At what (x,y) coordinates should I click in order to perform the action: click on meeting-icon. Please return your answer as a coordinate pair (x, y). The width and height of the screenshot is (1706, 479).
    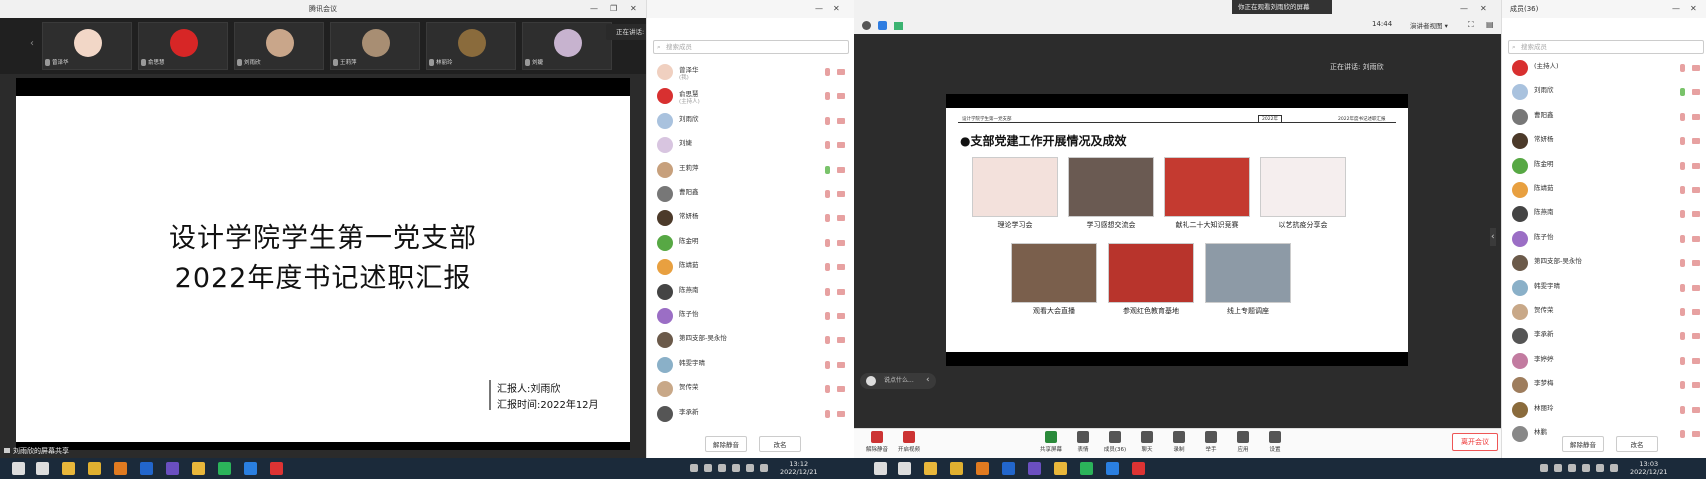
    Looking at the image, I should click on (250, 468).